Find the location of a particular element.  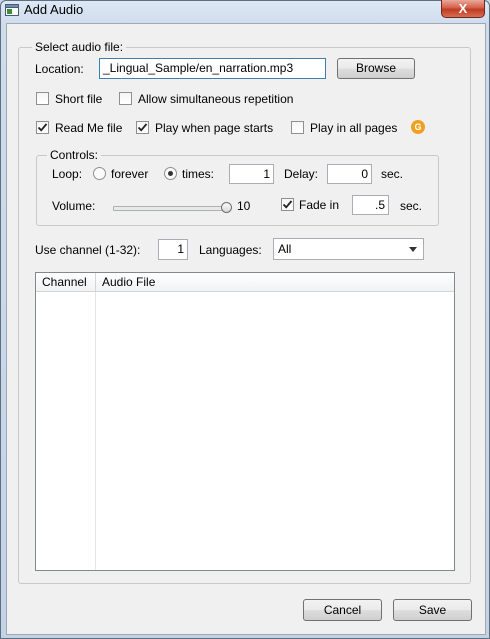

fade-in-checkbox is located at coordinates (287, 204).